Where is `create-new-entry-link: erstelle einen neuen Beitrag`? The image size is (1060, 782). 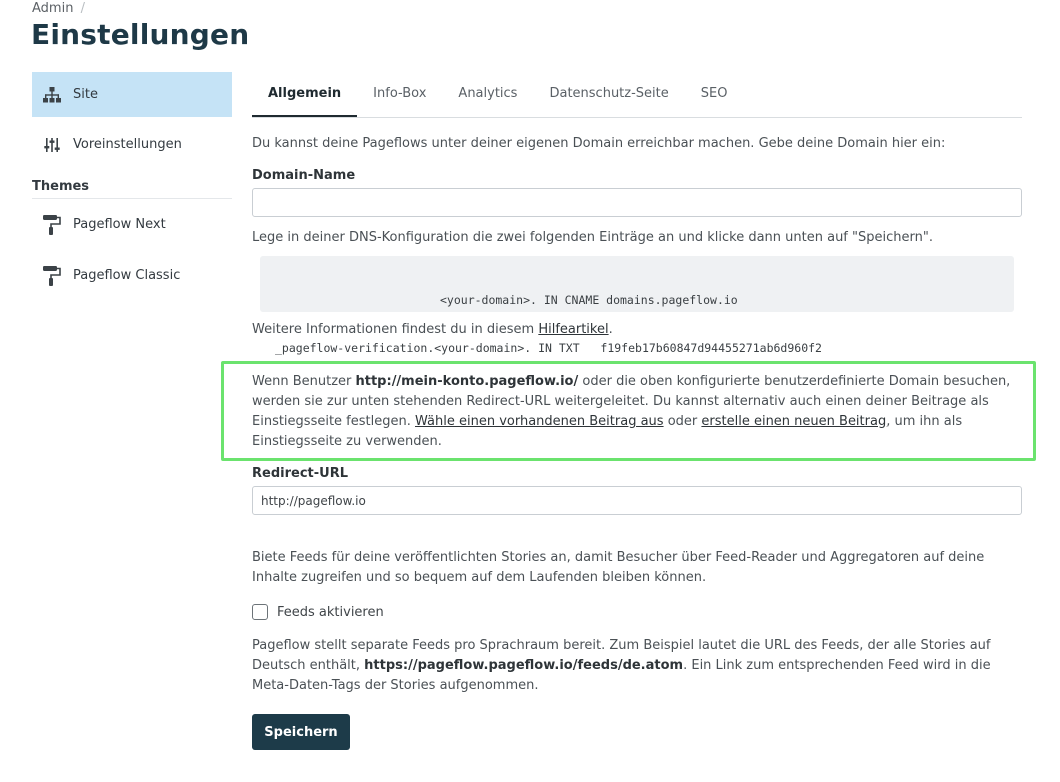
create-new-entry-link: erstelle einen neuen Beitrag is located at coordinates (793, 421).